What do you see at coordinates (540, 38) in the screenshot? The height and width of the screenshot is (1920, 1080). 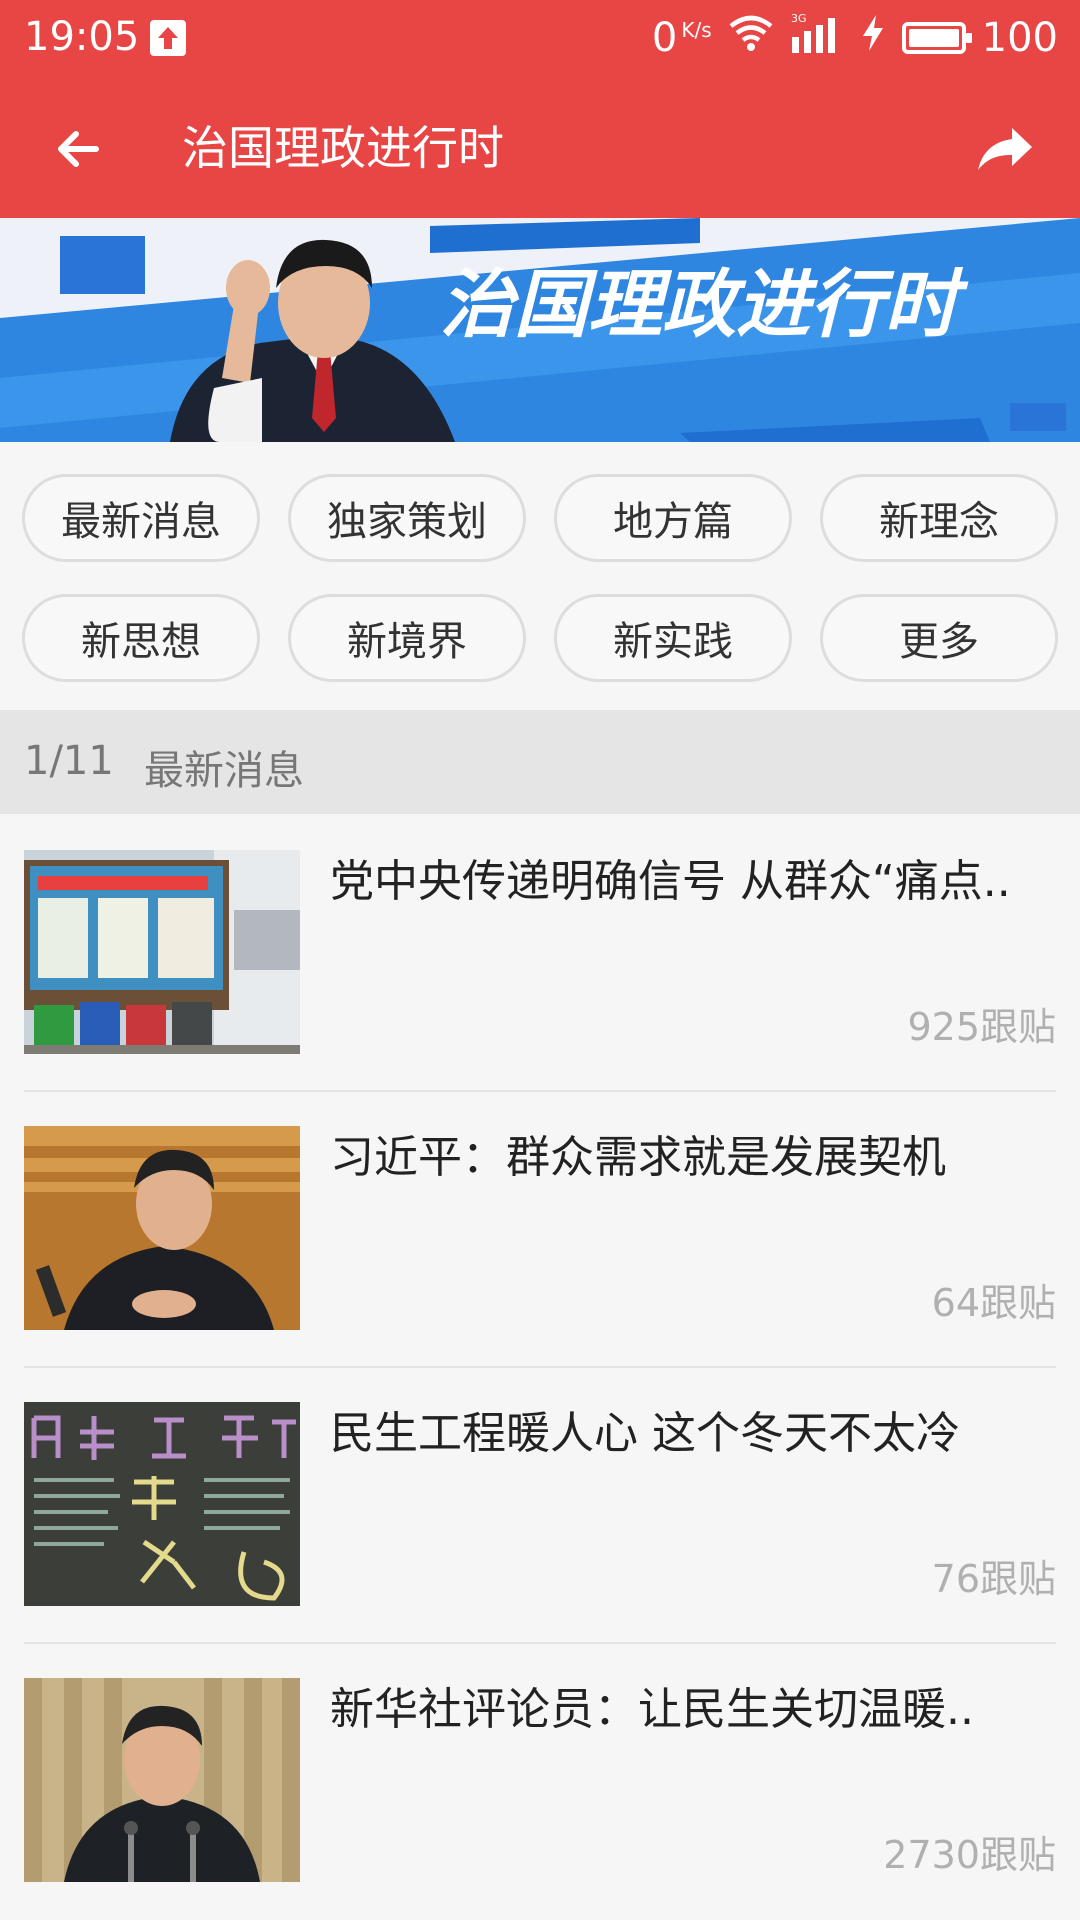 I see `status-bar: 19:05 0 K/s 3G 100` at bounding box center [540, 38].